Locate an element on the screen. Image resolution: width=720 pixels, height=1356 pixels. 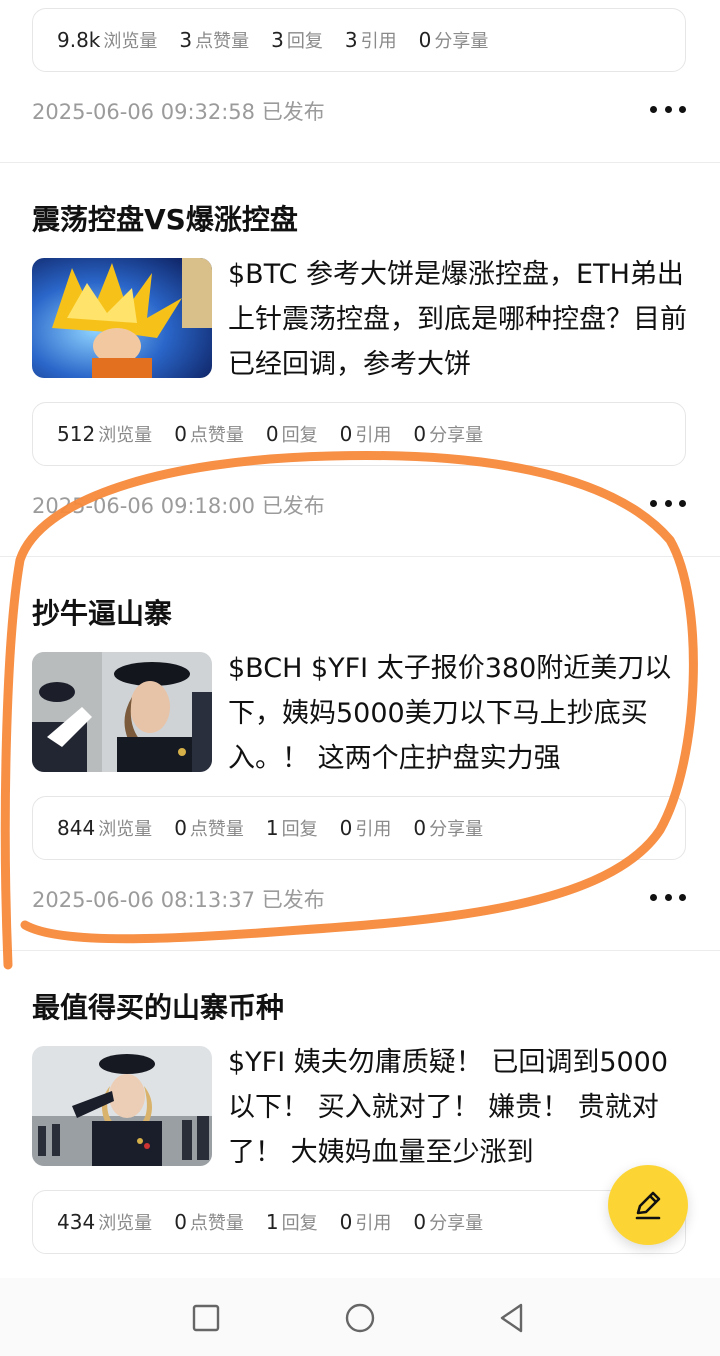
back-button is located at coordinates (512, 1318).